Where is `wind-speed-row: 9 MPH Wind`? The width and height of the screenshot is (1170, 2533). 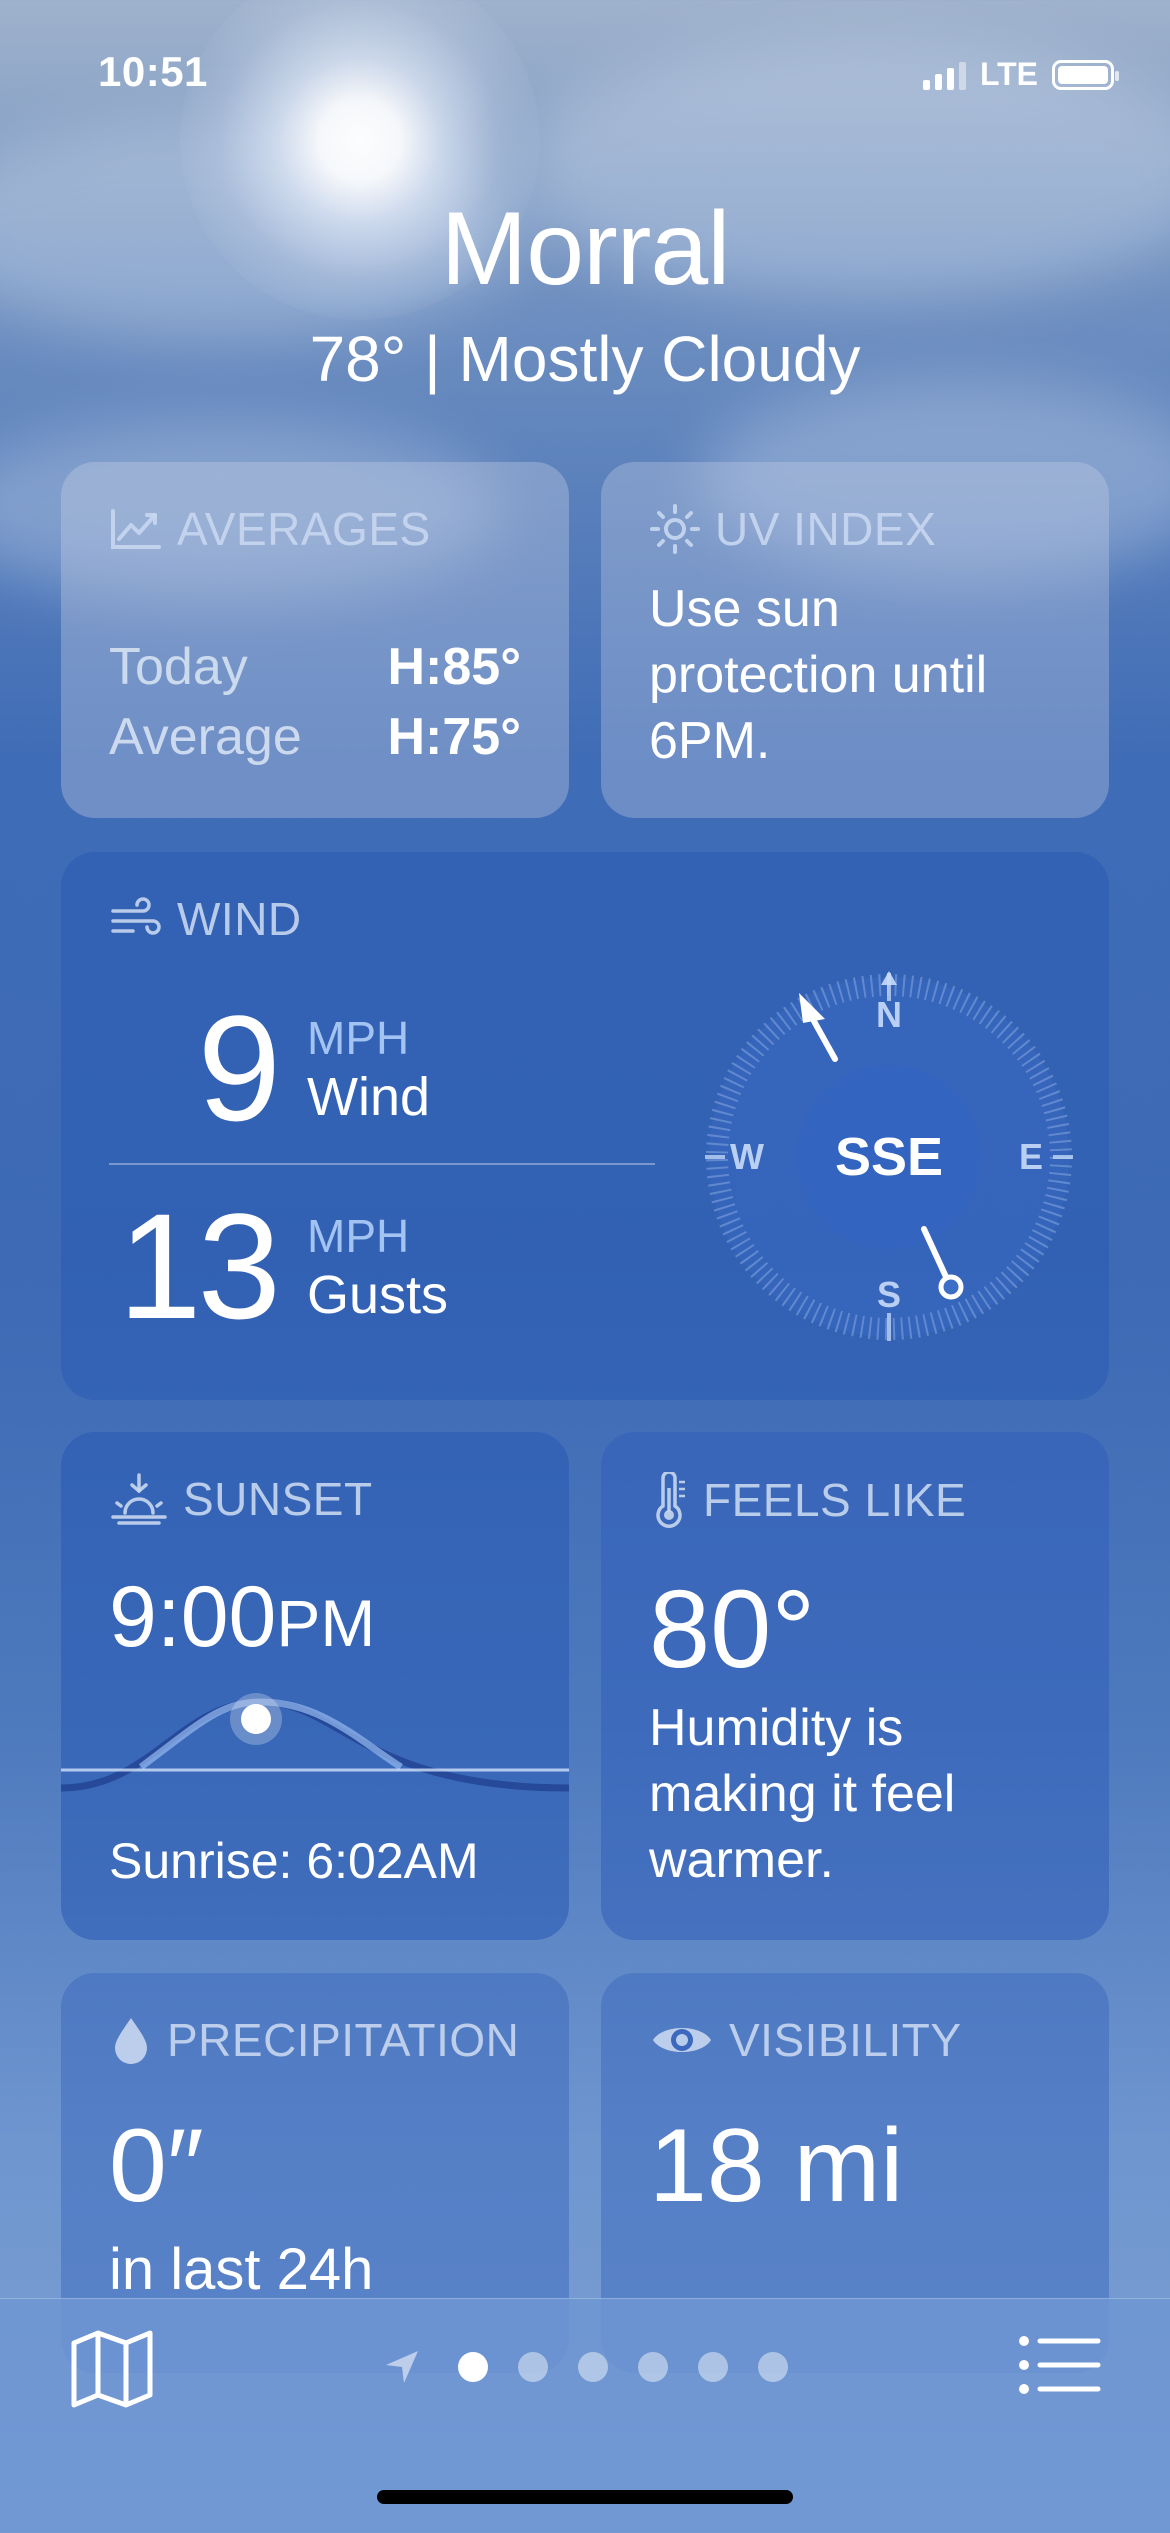
wind-speed-row: 9 MPH Wind is located at coordinates (269, 1068).